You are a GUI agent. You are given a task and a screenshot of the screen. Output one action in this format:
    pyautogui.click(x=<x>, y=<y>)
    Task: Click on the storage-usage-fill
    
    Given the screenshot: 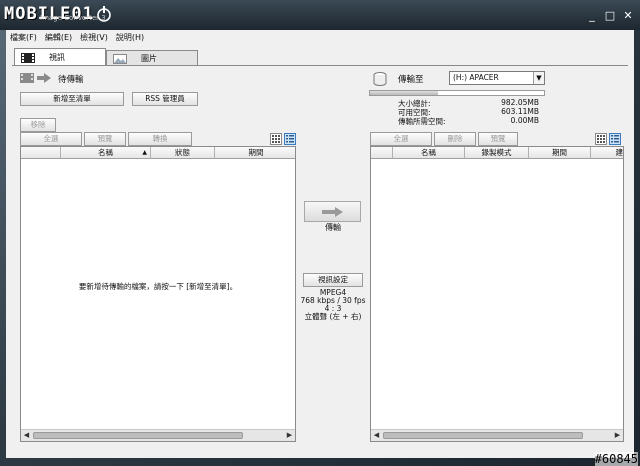 What is the action you would take?
    pyautogui.click(x=404, y=93)
    